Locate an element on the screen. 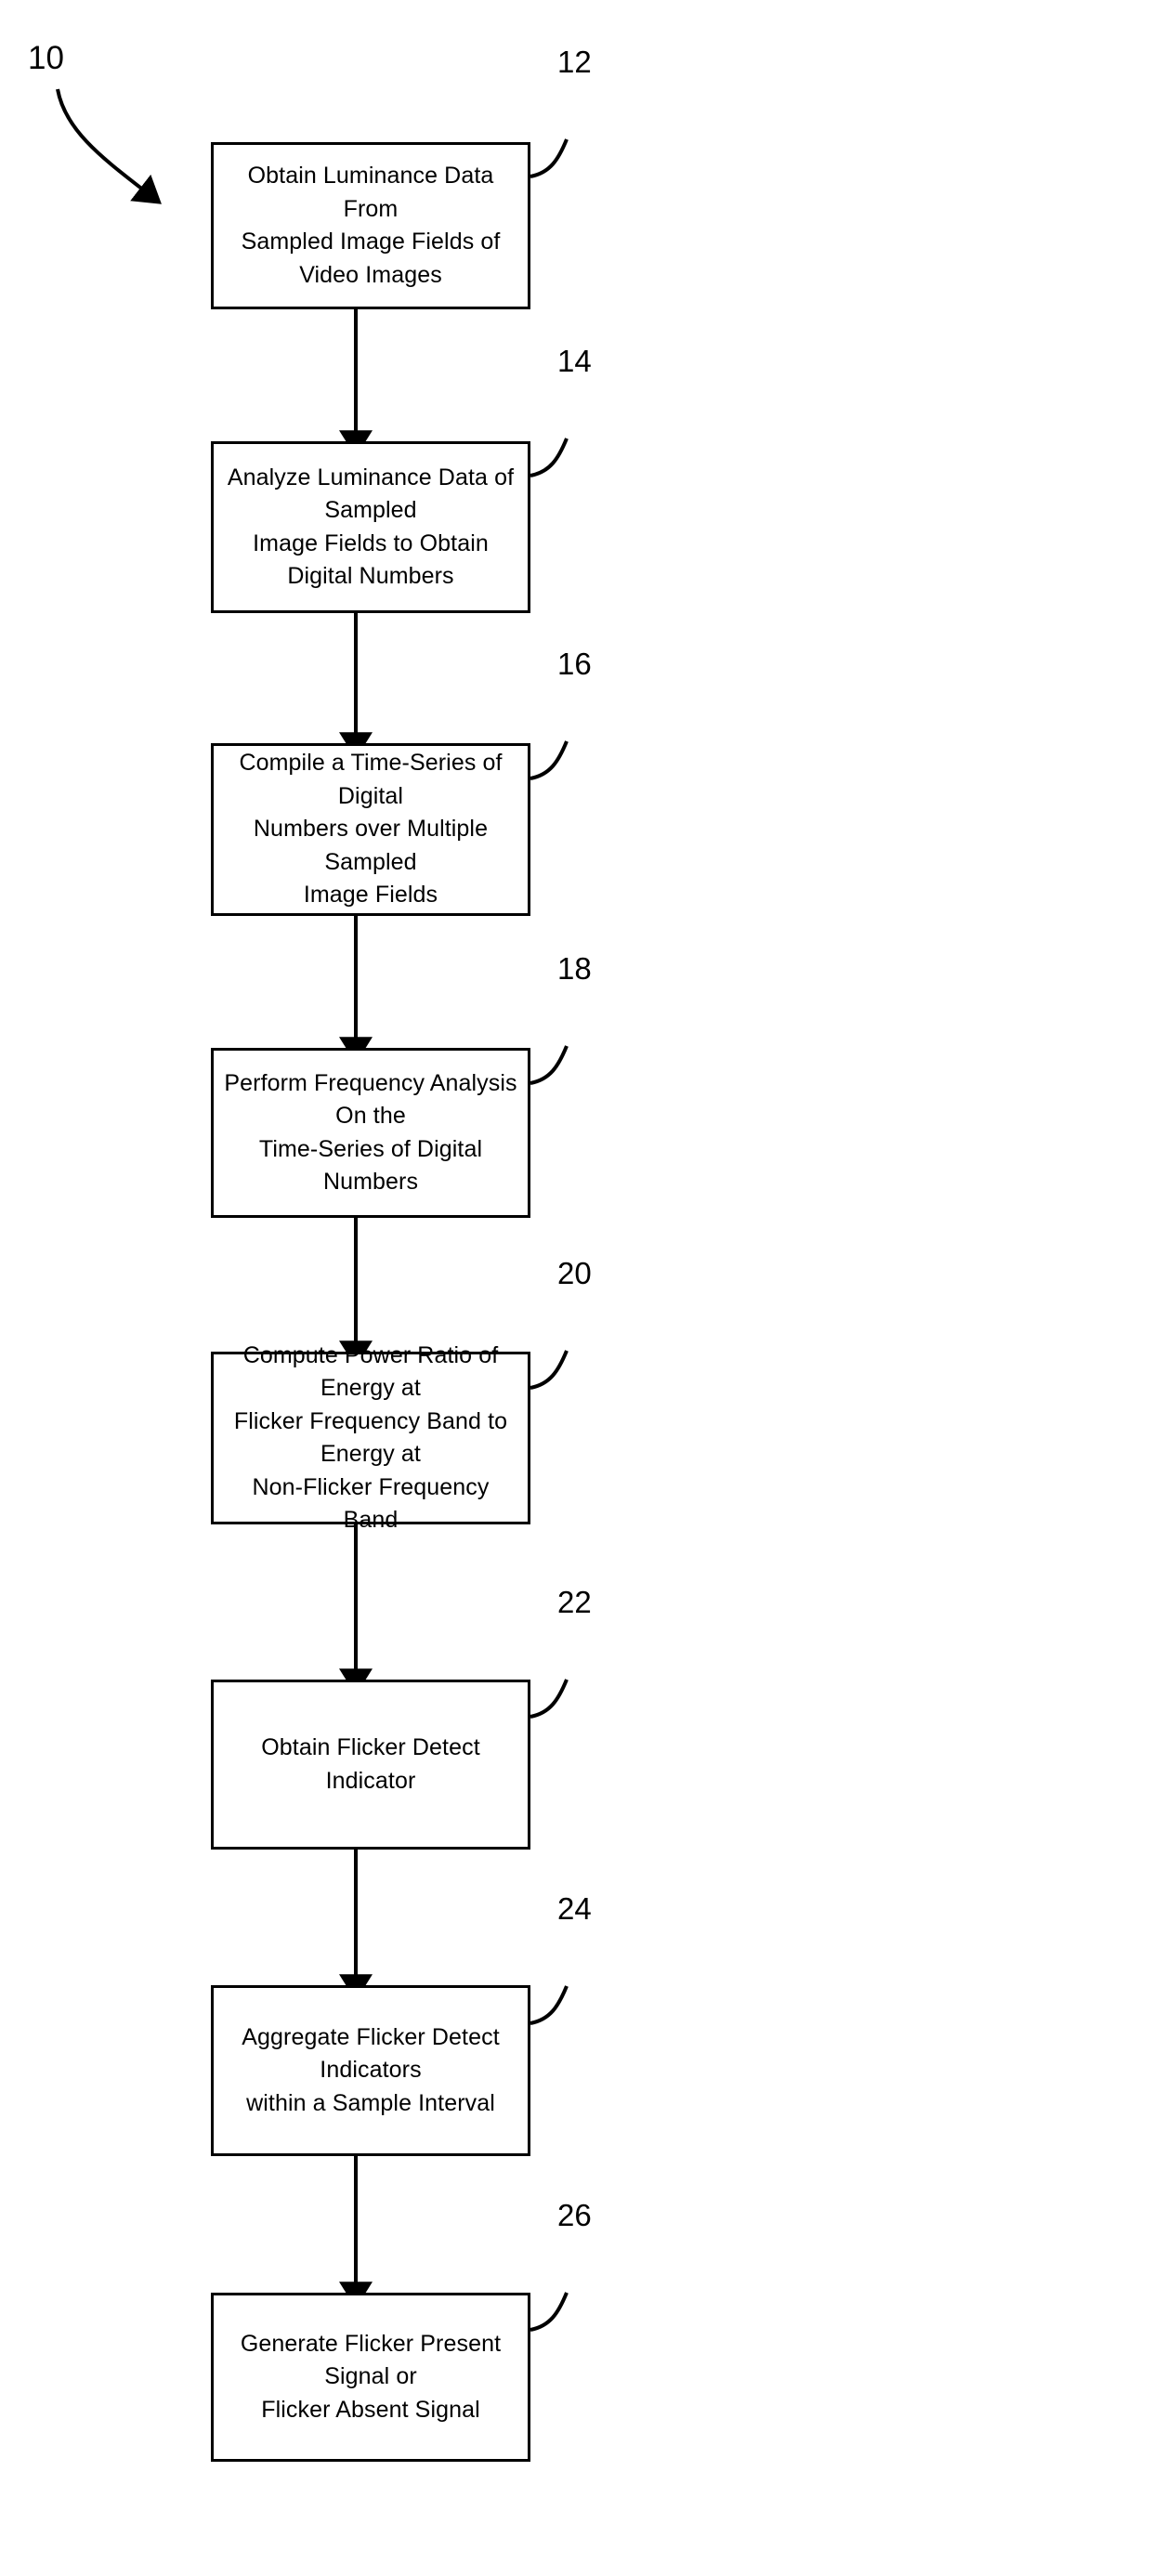 The width and height of the screenshot is (1164, 2576). ref-numeral-16: 16 is located at coordinates (574, 664).